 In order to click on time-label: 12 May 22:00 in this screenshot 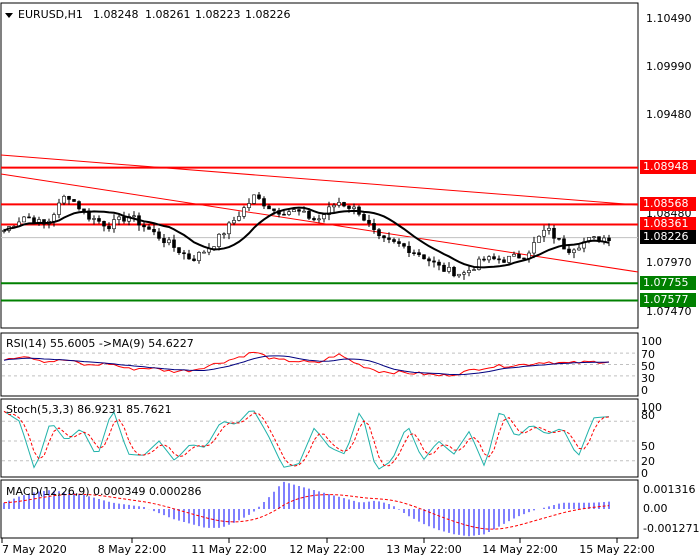, I will do `click(326, 549)`.